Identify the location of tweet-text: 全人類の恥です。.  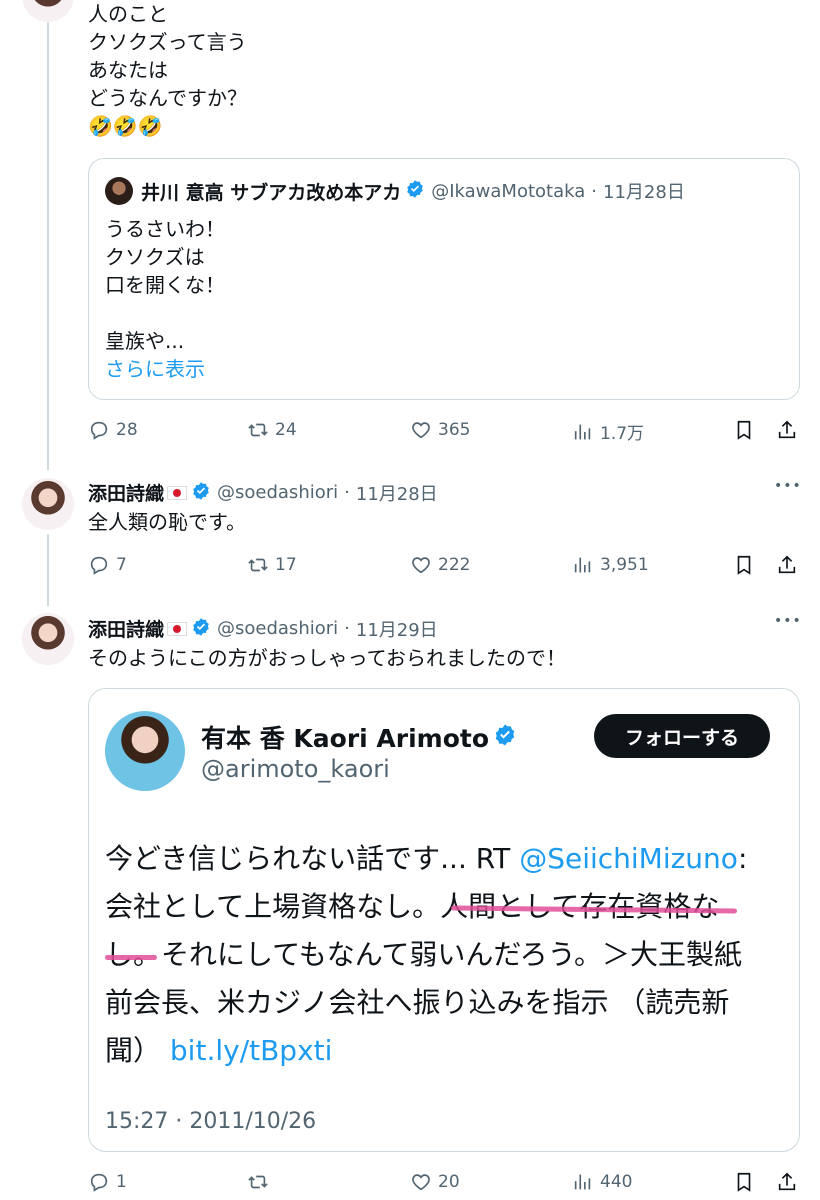
(167, 522).